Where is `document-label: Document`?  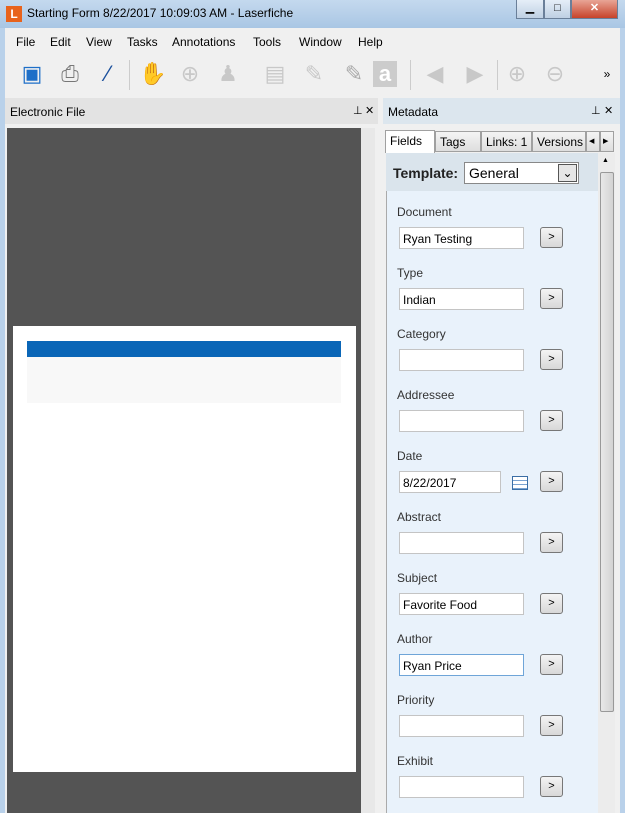
document-label: Document is located at coordinates (424, 212).